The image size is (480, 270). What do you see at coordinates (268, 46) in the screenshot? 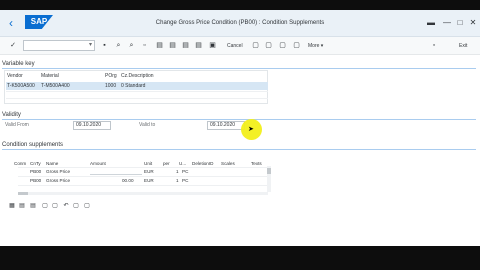
I see `pricing-report-icon: ▢` at bounding box center [268, 46].